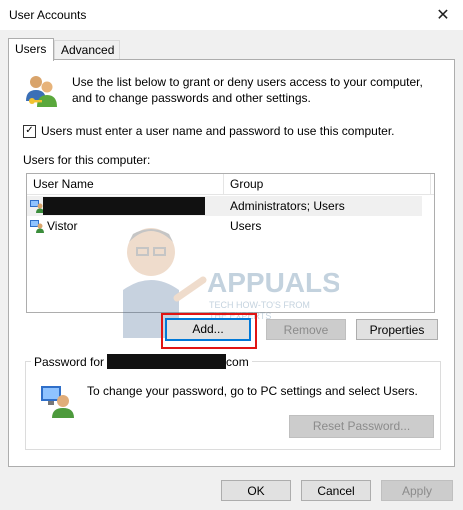 The height and width of the screenshot is (510, 463). What do you see at coordinates (443, 15) in the screenshot?
I see `close-icon: ✕` at bounding box center [443, 15].